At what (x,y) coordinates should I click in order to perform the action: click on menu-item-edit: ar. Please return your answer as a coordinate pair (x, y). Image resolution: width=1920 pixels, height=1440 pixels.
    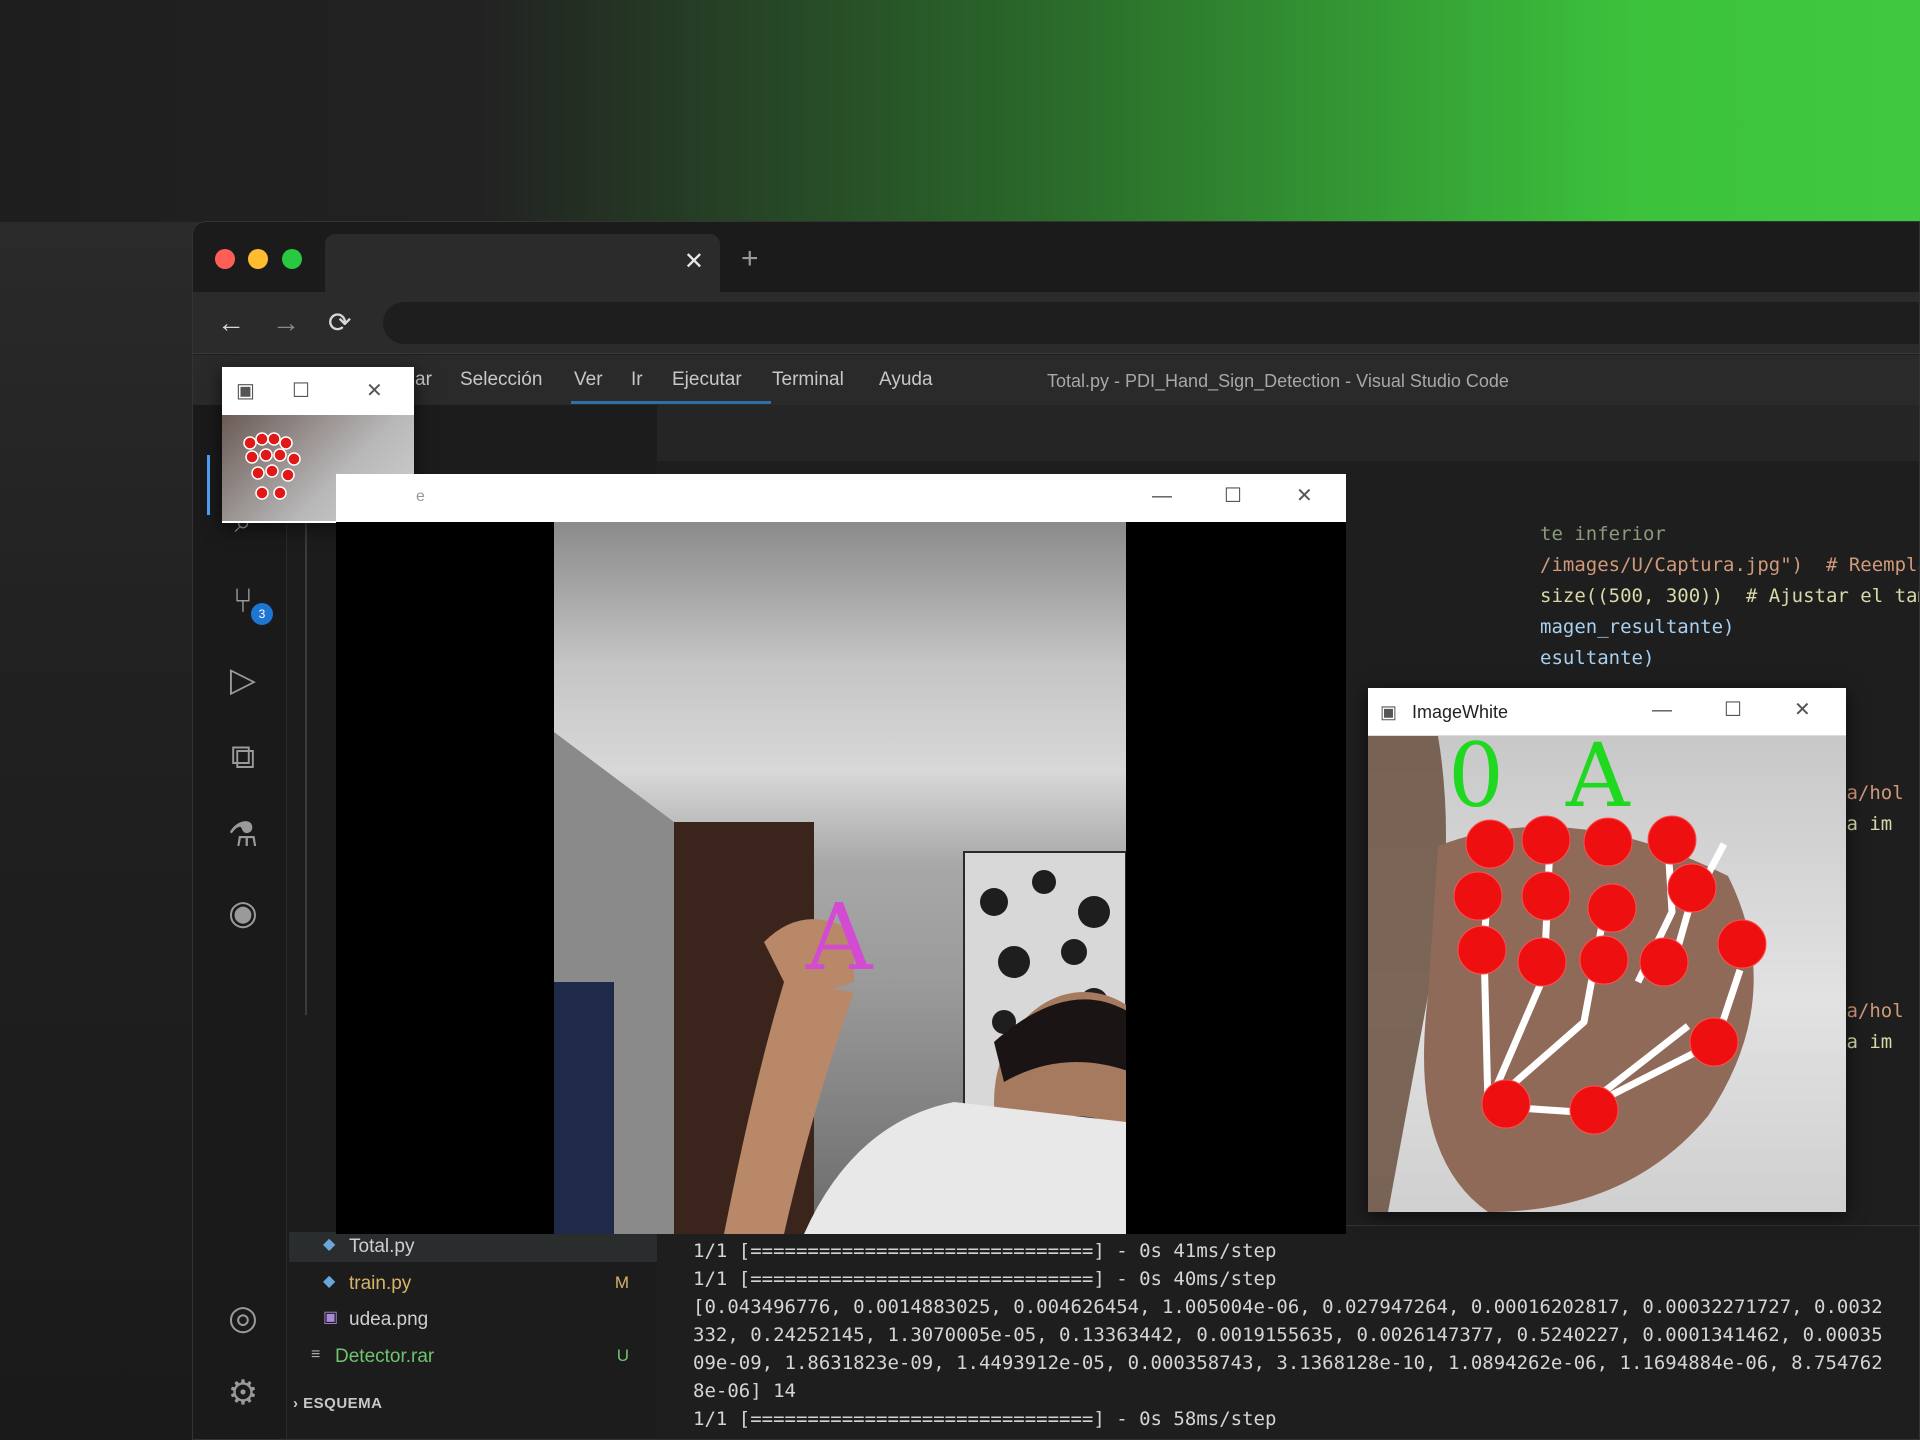
    Looking at the image, I should click on (423, 380).